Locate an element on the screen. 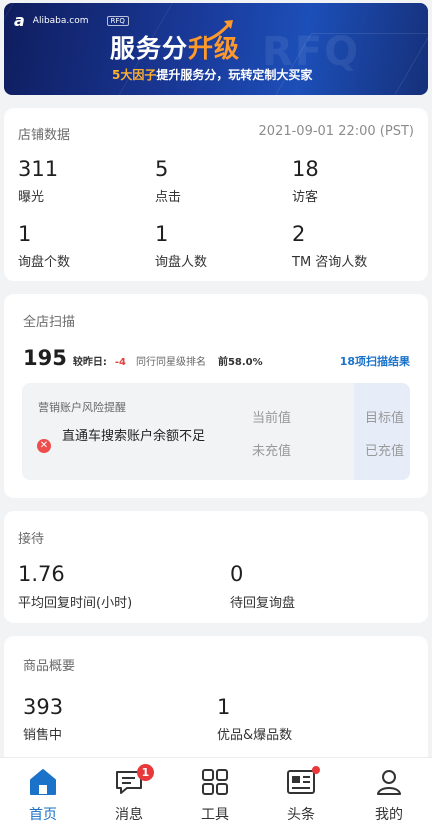 The width and height of the screenshot is (432, 824). scan-score-row: 195 较昨日: -4 同行同星级排名 前58.0% is located at coordinates (143, 358).